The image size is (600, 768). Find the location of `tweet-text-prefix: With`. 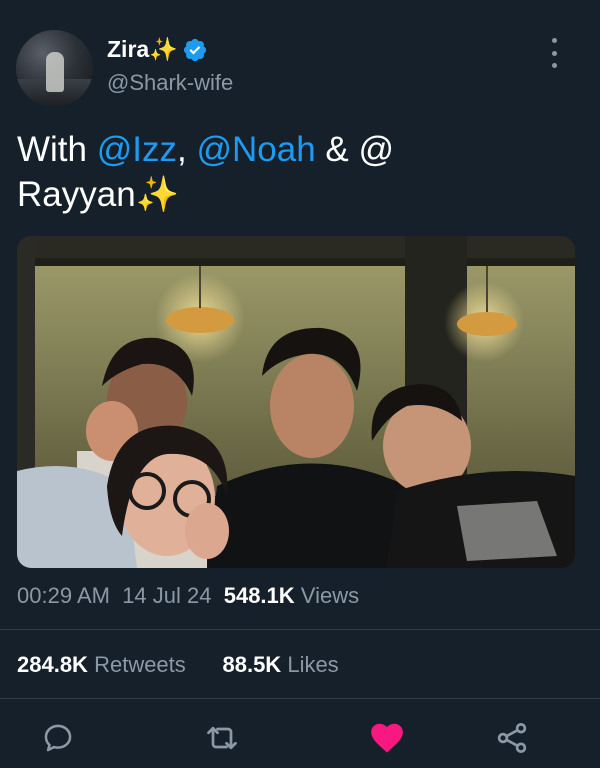

tweet-text-prefix: With is located at coordinates (57, 149).